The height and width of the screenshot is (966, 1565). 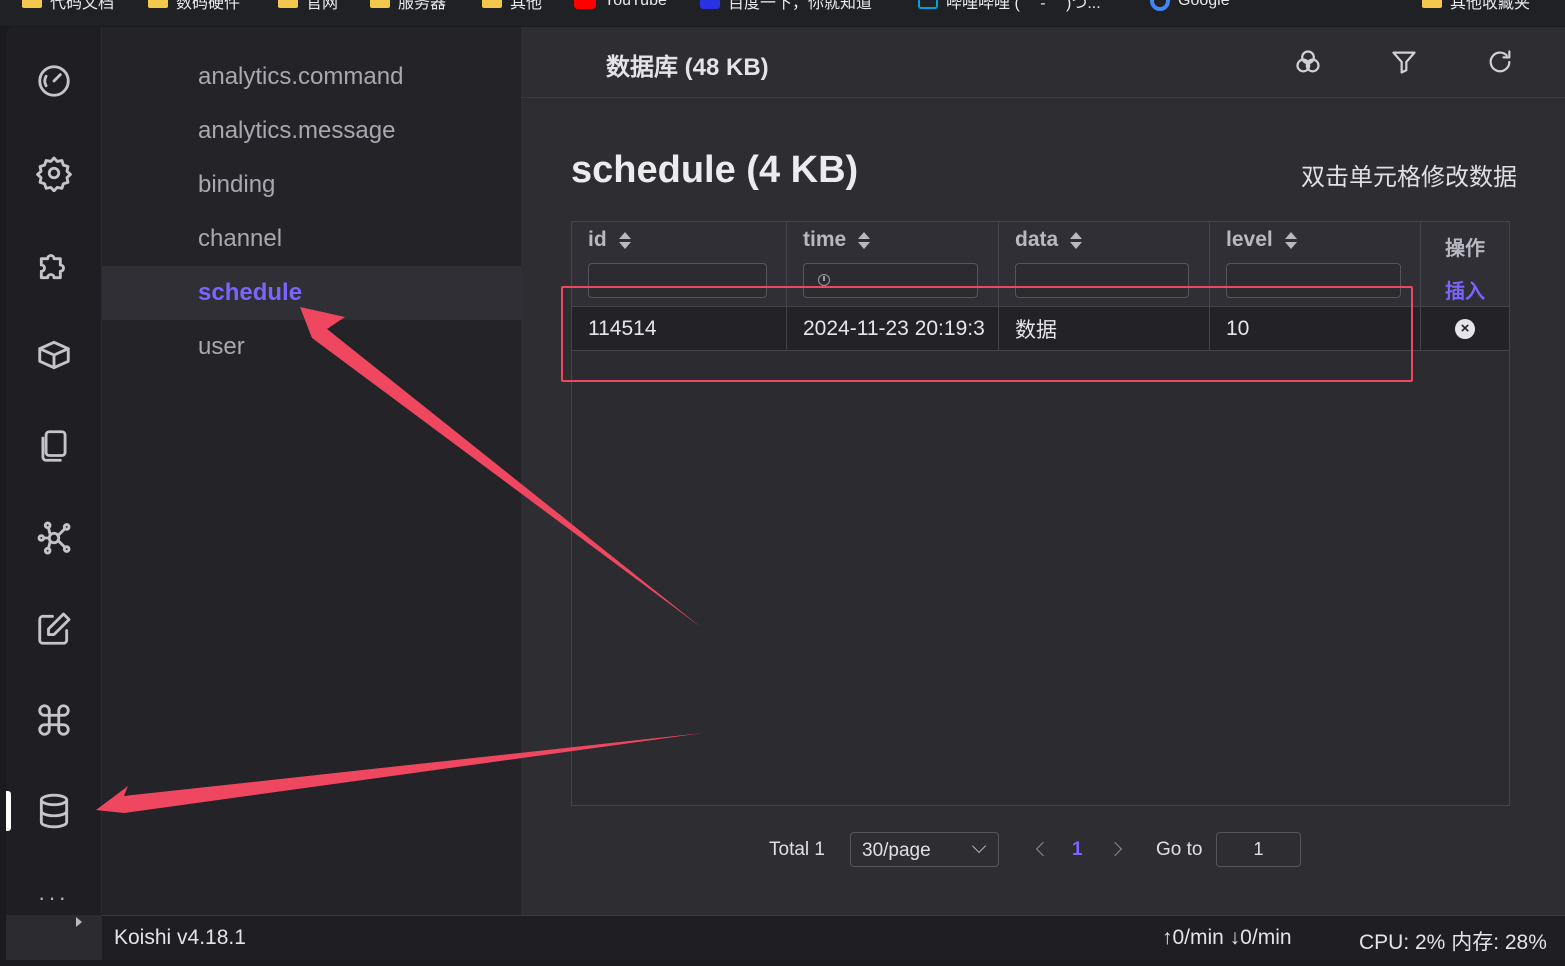 What do you see at coordinates (1261, 240) in the screenshot?
I see `sort-button: level` at bounding box center [1261, 240].